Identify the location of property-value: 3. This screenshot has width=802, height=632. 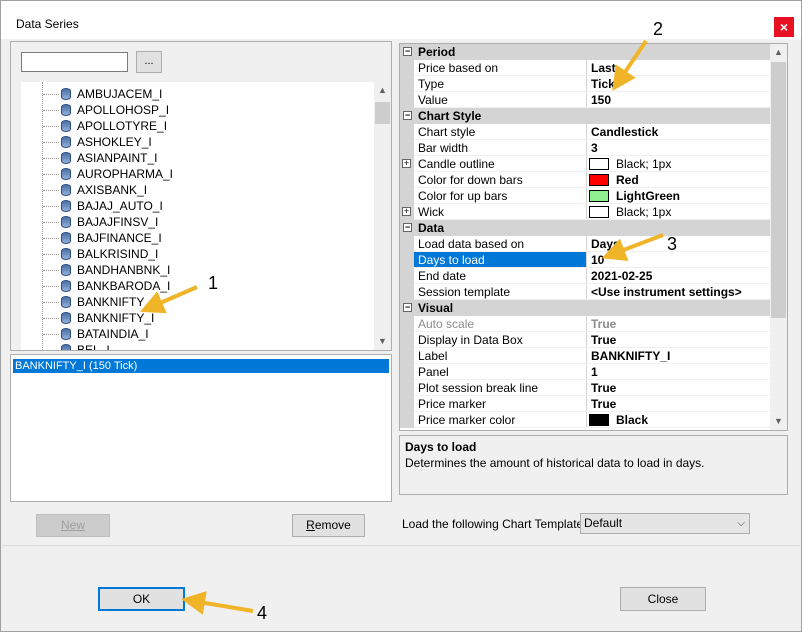
(594, 148).